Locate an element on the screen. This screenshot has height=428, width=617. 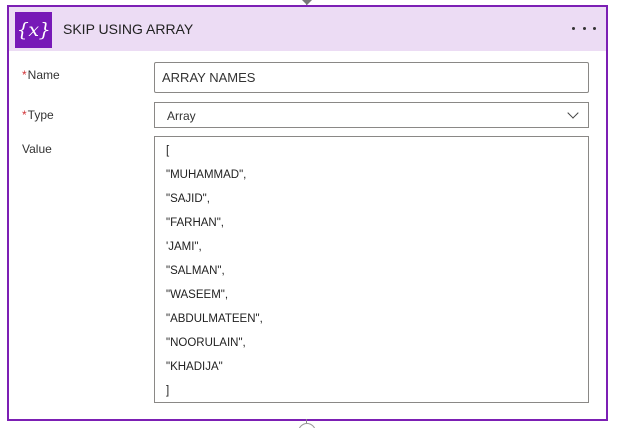
value-line: "KHADIJA" is located at coordinates (194, 367).